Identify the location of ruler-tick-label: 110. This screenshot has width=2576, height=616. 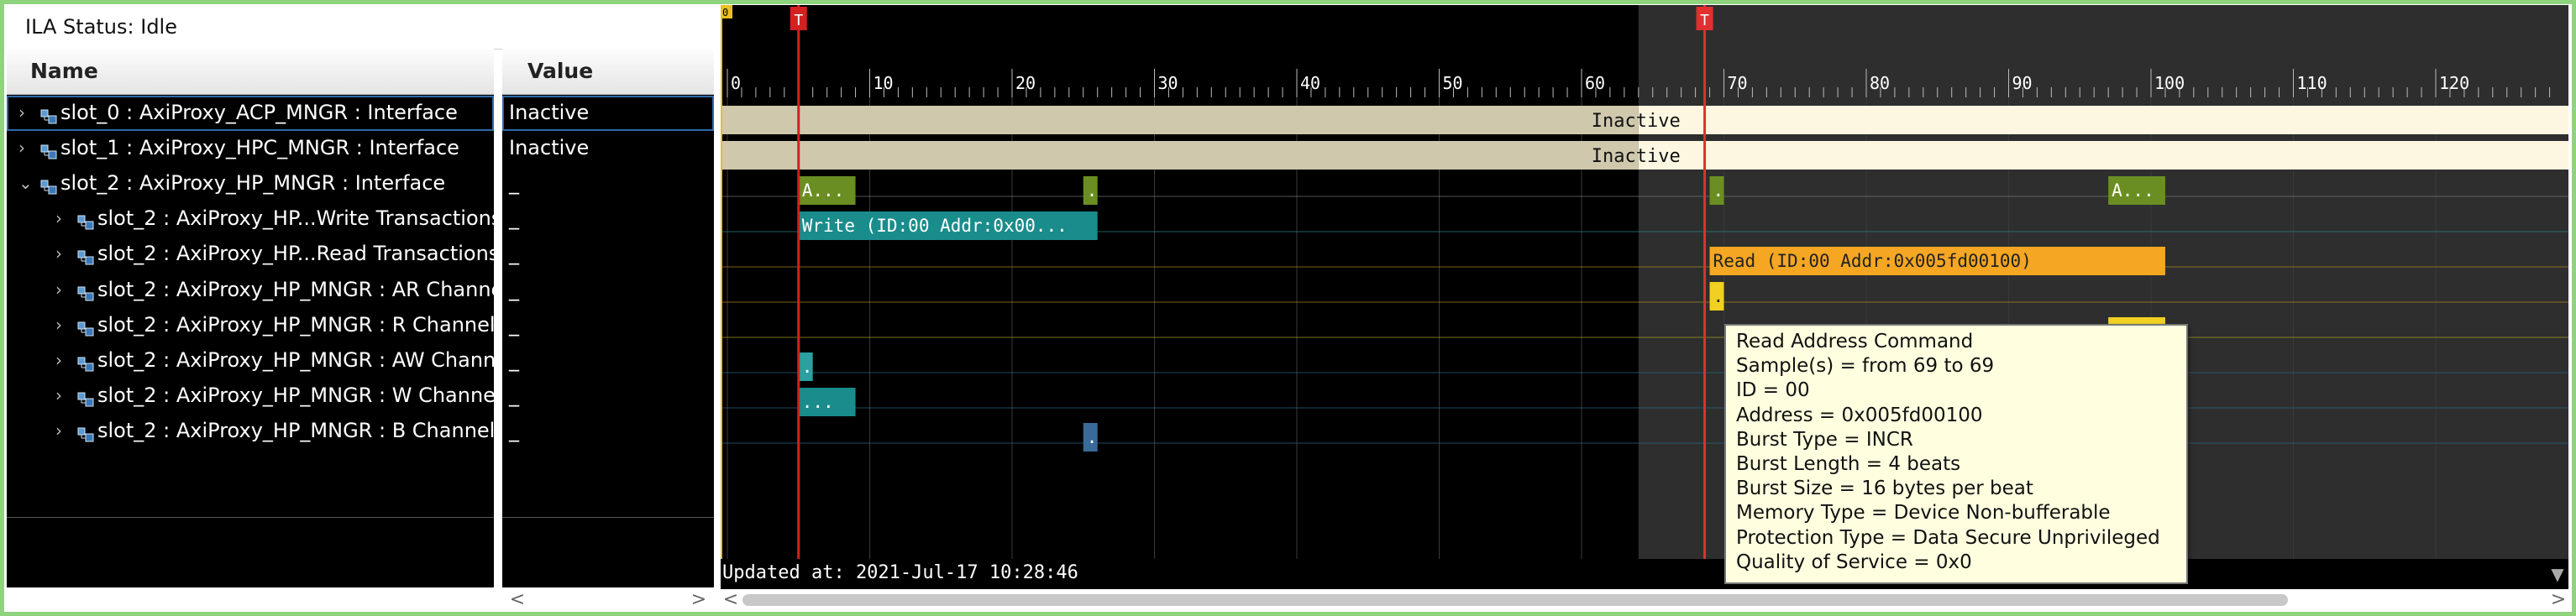
(2312, 83).